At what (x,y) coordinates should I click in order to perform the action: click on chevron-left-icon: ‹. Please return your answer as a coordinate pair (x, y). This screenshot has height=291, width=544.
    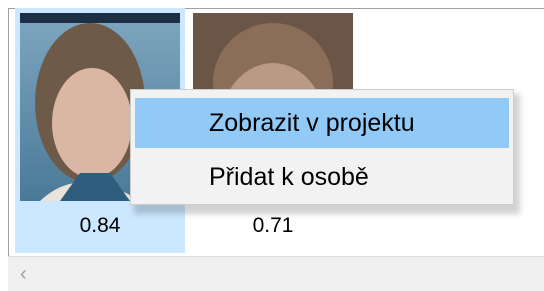
    Looking at the image, I should click on (30, 274).